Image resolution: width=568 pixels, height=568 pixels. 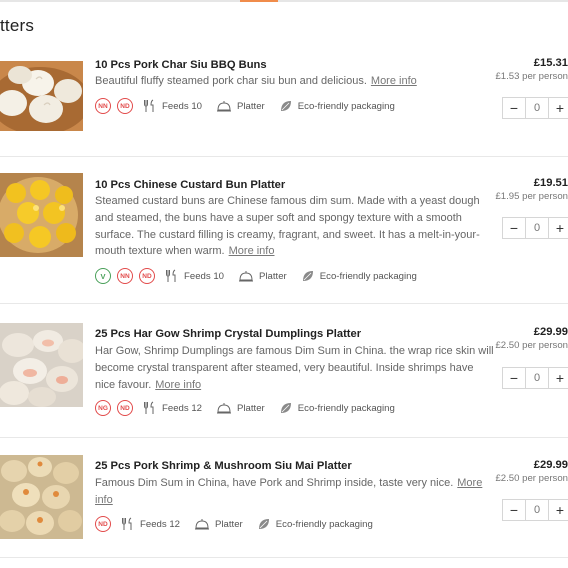 What do you see at coordinates (103, 276) in the screenshot?
I see `dietary-badge: V` at bounding box center [103, 276].